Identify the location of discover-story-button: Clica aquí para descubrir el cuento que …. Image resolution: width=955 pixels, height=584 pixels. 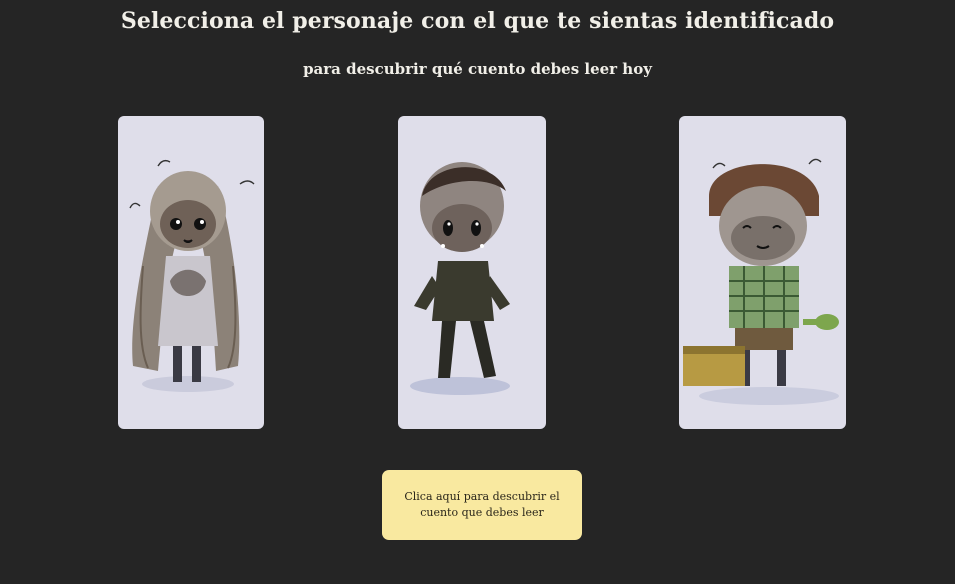
(482, 505).